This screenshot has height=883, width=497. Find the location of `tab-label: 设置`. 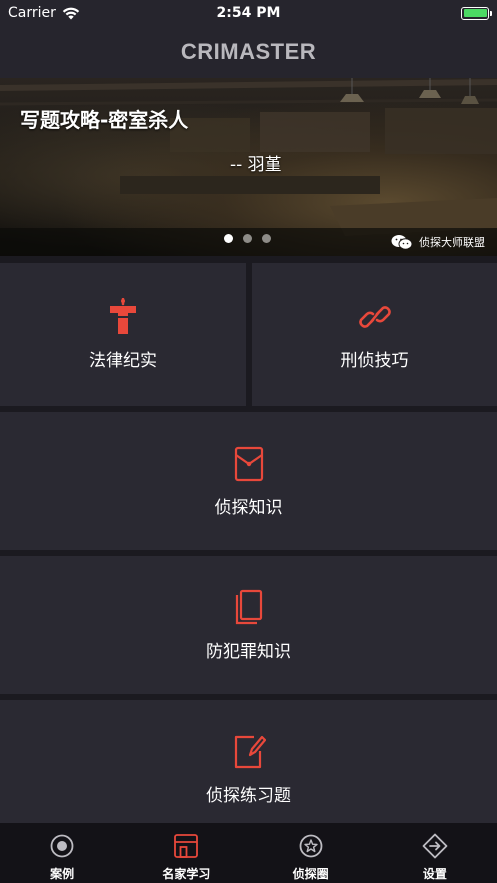

tab-label: 设置 is located at coordinates (434, 874).